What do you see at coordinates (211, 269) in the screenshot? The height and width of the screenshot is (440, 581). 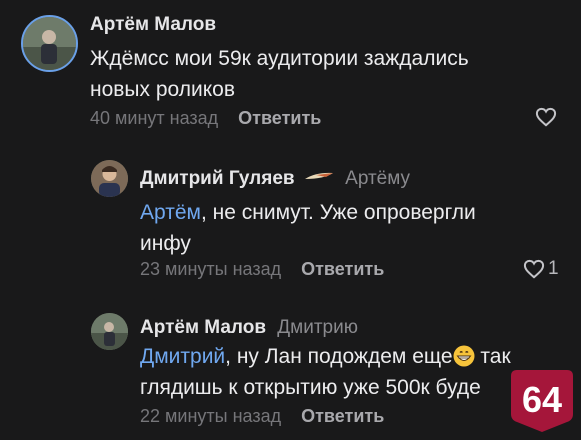 I see `timestamp: 23 минуты назад` at bounding box center [211, 269].